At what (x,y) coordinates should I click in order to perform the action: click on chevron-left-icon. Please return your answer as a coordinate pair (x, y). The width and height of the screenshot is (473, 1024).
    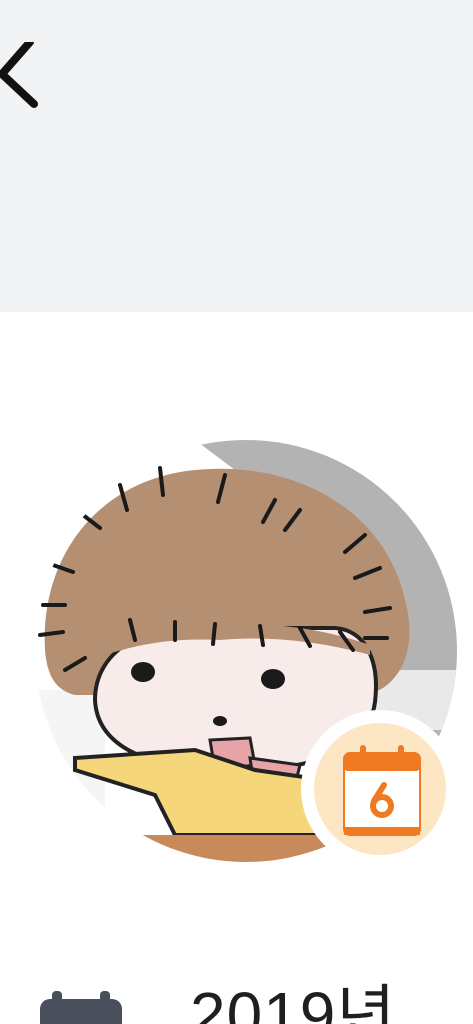
    Looking at the image, I should click on (19, 73).